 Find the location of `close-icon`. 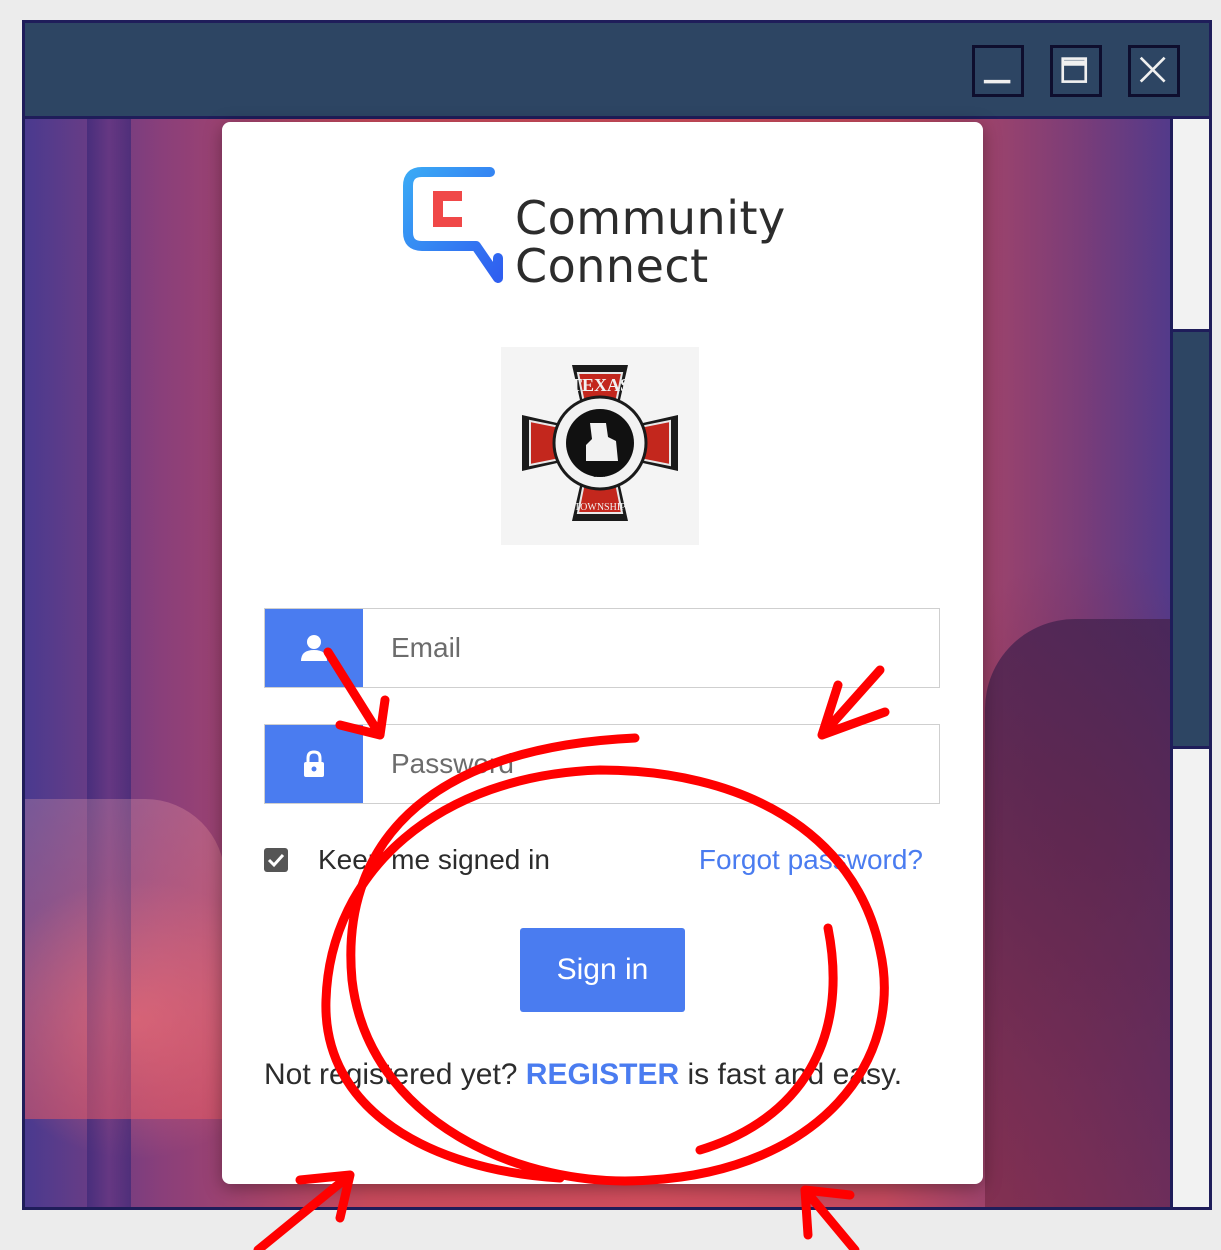

close-icon is located at coordinates (1152, 69).